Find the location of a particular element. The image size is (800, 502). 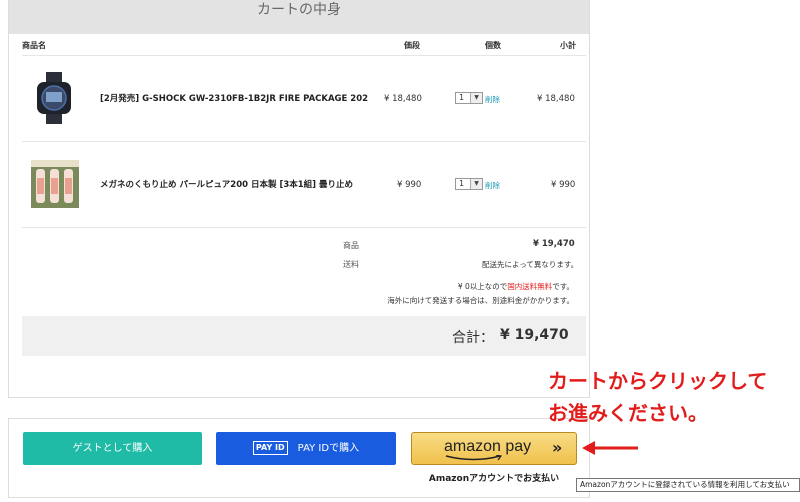

cart-title: カートの中身 is located at coordinates (299, 17).